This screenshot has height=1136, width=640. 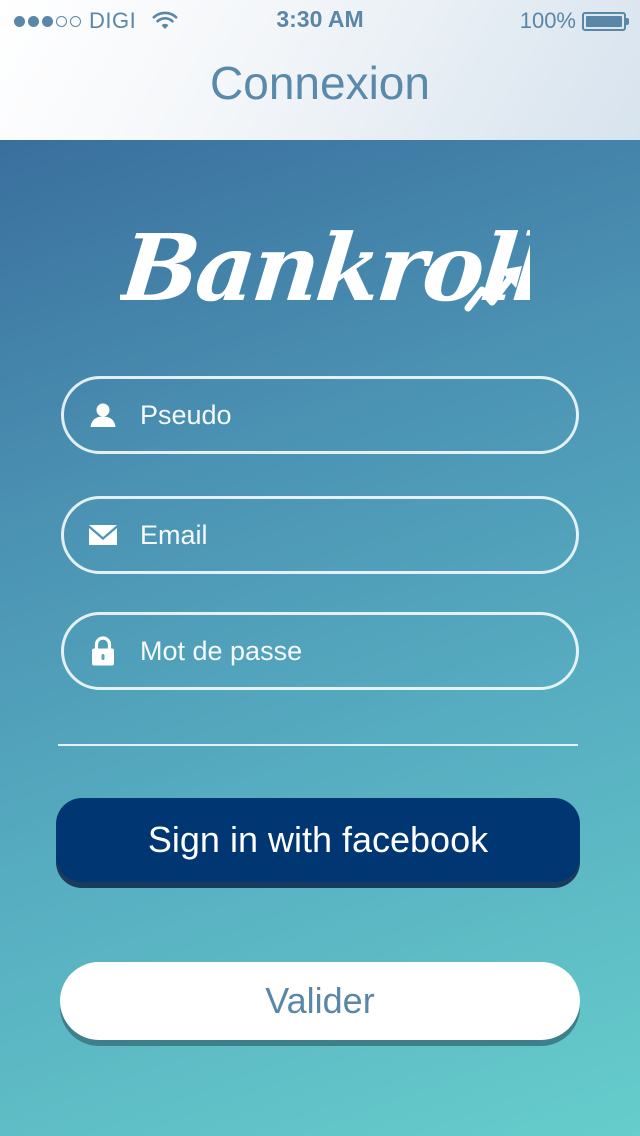 What do you see at coordinates (320, 20) in the screenshot?
I see `status-bar: DIGI 3:30 AM 100%` at bounding box center [320, 20].